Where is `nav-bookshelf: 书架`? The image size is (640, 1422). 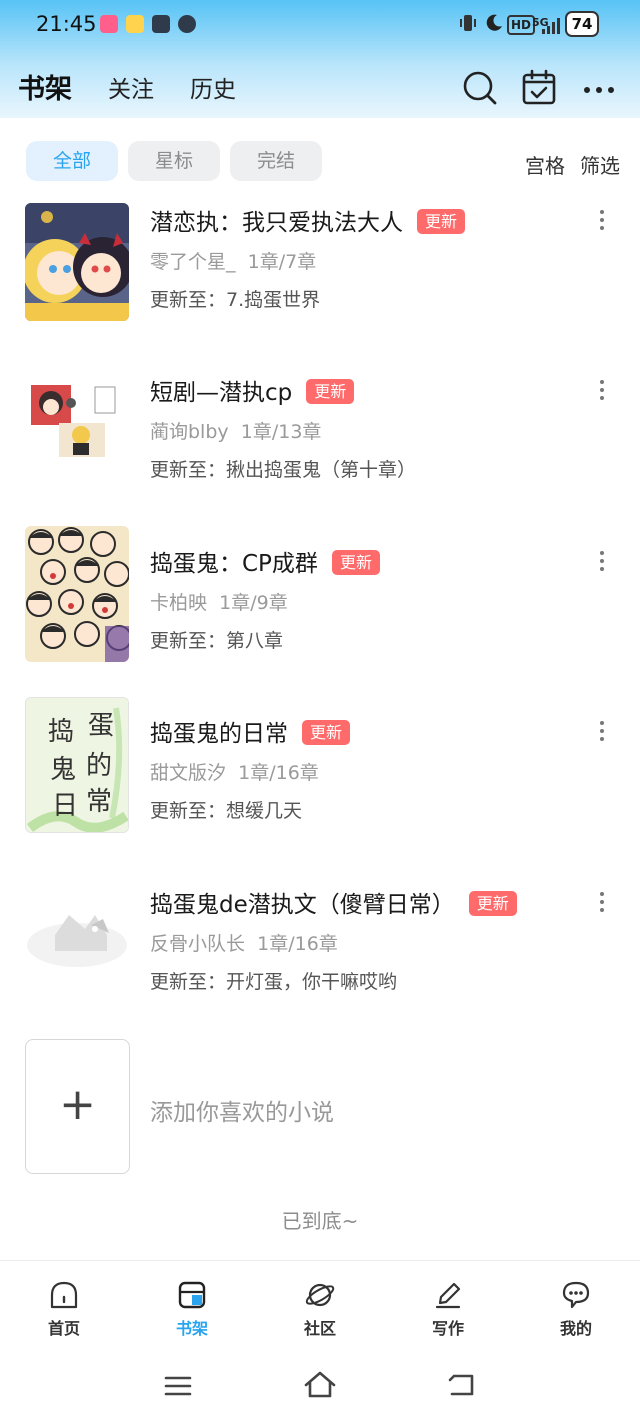
nav-bookshelf: 书架 is located at coordinates (192, 1309).